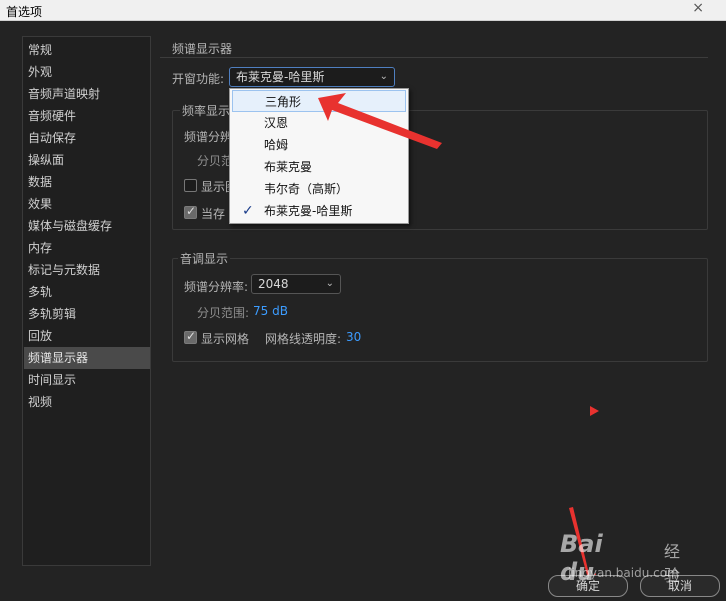 This screenshot has width=726, height=601. Describe the element at coordinates (380, 121) in the screenshot. I see `annotation-arrow-icon` at that location.